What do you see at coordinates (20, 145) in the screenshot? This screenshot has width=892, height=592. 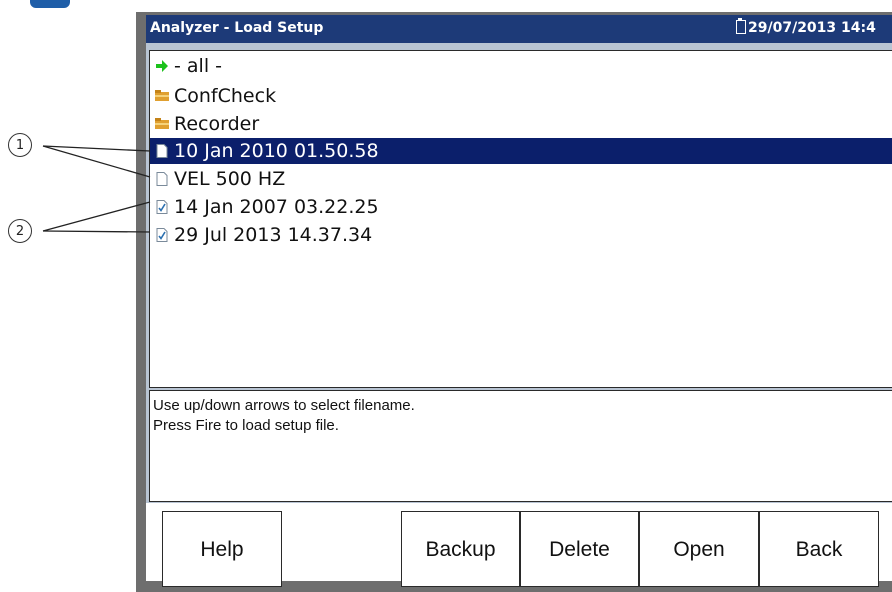 I see `callout-1: 1` at bounding box center [20, 145].